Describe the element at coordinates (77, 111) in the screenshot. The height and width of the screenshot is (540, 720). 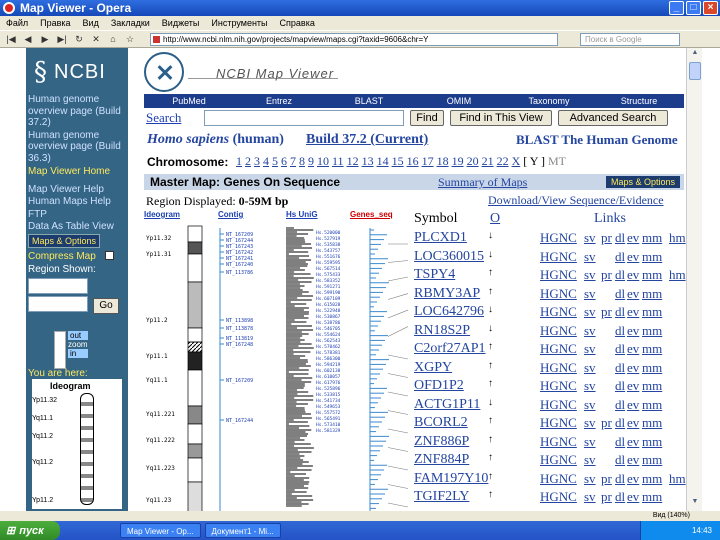
I see `sidebar-link-build-37: Human genome overview page (Build 37.2)` at that location.